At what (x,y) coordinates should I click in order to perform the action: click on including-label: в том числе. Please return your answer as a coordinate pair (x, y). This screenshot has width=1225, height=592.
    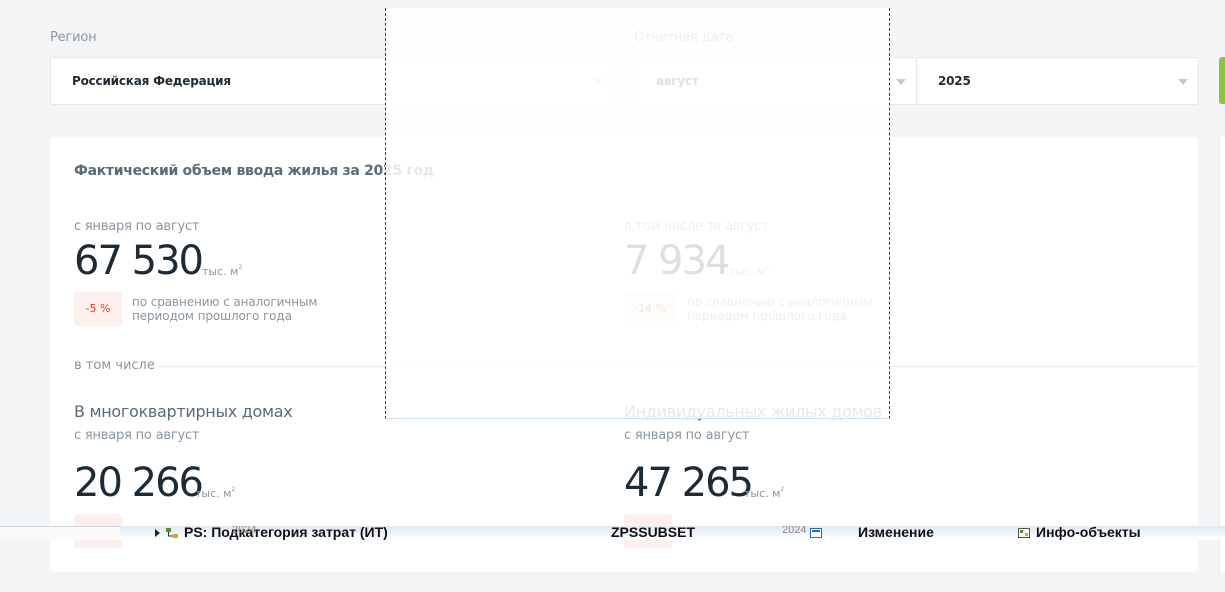
    Looking at the image, I should click on (116, 365).